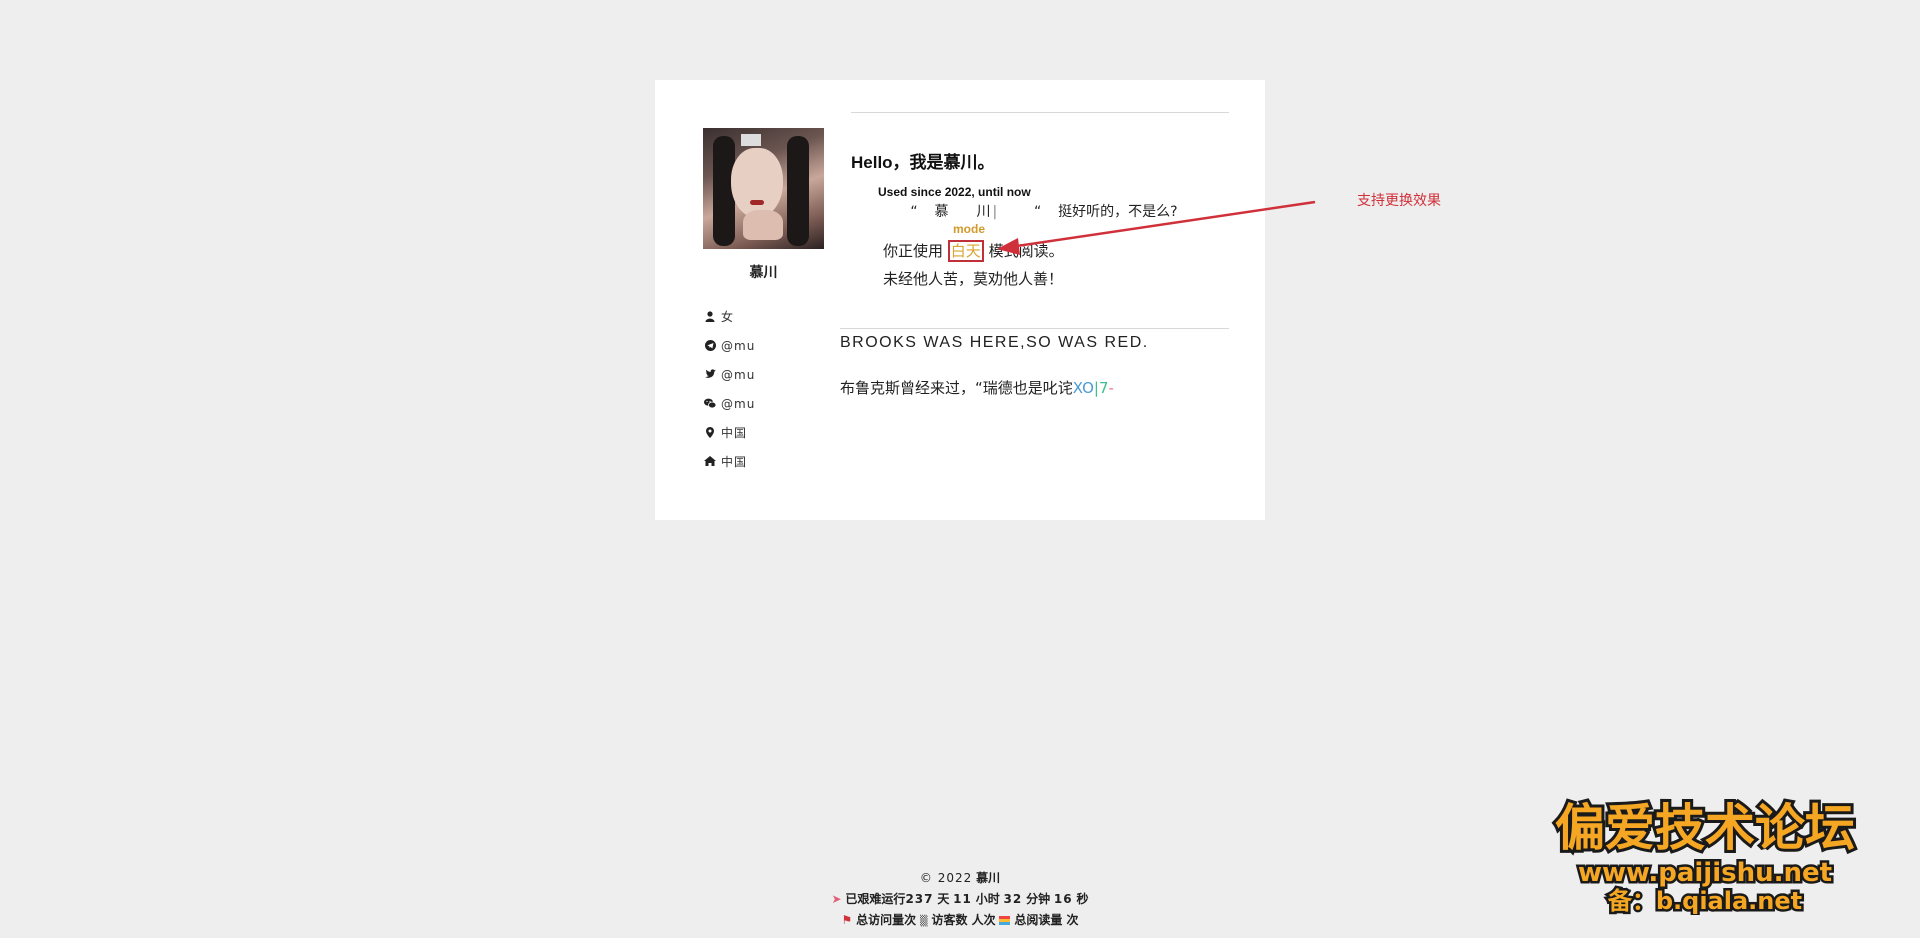 Image resolution: width=1920 pixels, height=938 pixels. What do you see at coordinates (1005, 920) in the screenshot?
I see `rainbow-icon` at bounding box center [1005, 920].